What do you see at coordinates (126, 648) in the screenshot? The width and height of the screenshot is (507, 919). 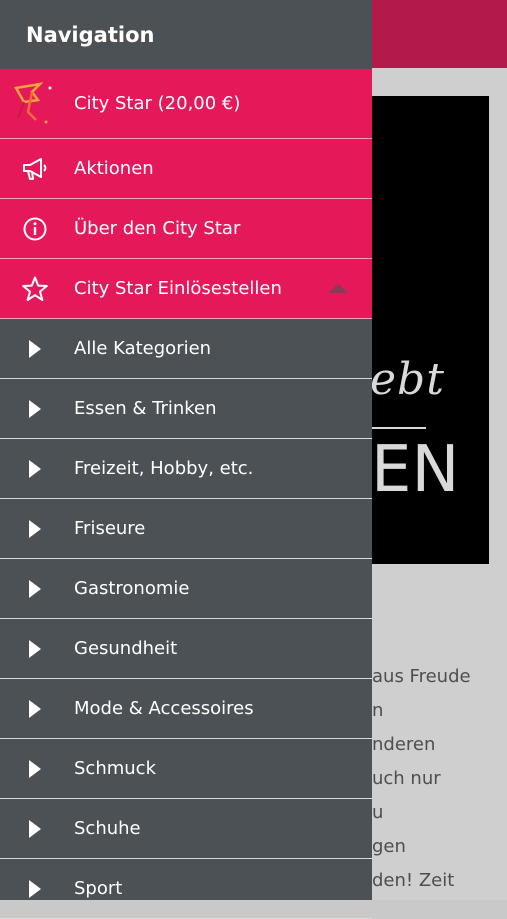 I see `category-label: Gesundheit` at bounding box center [126, 648].